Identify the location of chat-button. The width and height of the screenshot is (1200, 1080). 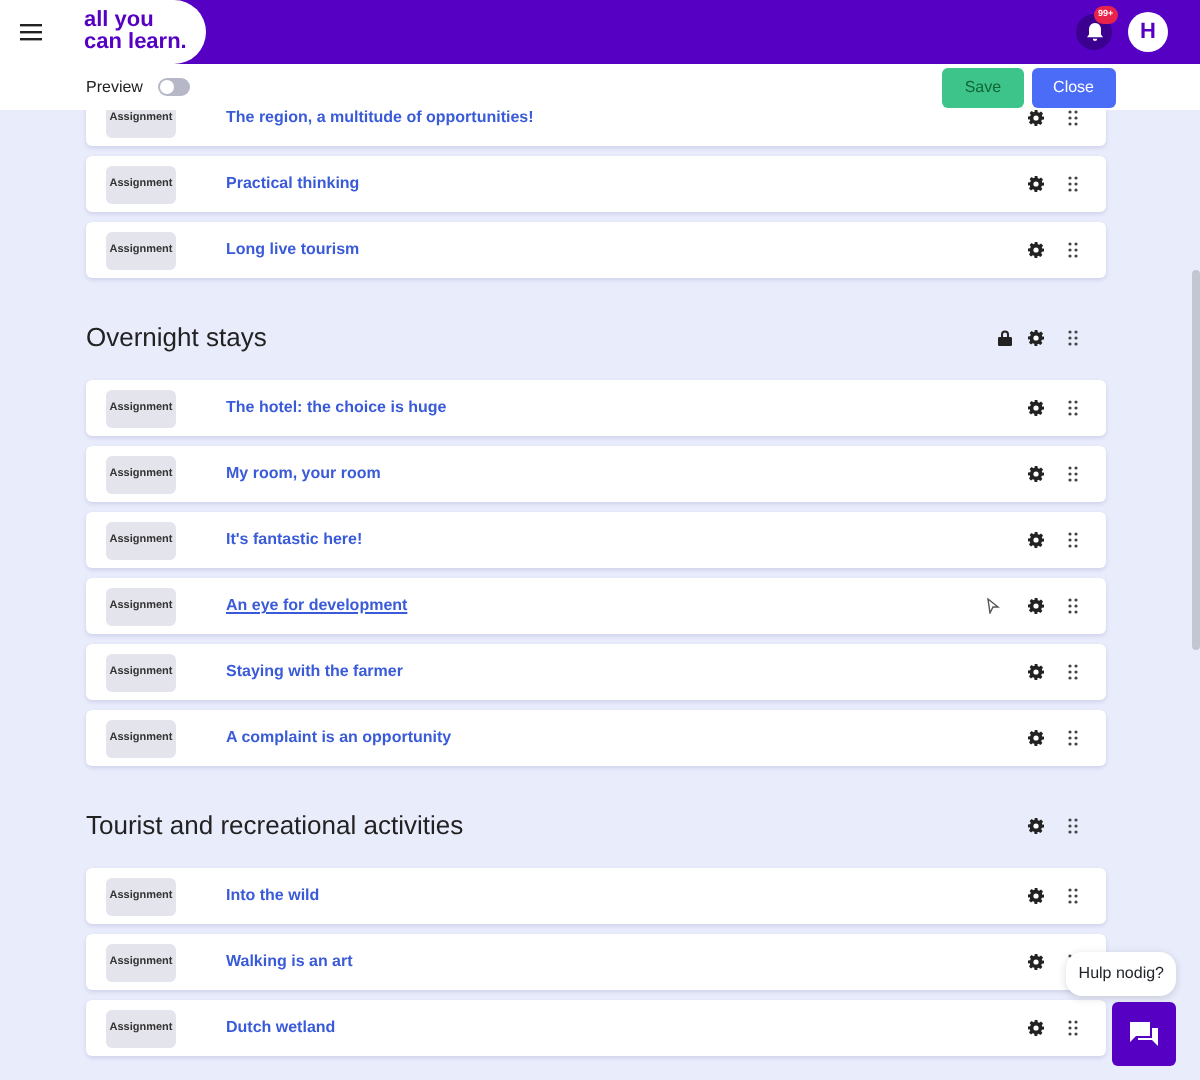
(1144, 1034).